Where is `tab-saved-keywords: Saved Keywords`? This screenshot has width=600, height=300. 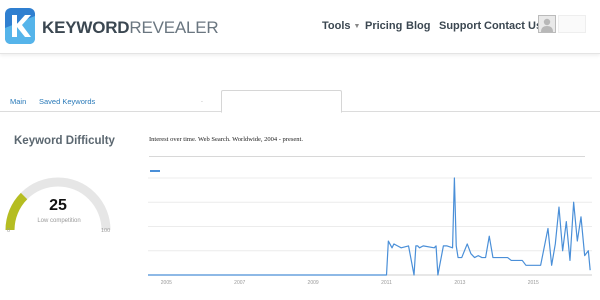 tab-saved-keywords: Saved Keywords is located at coordinates (67, 101).